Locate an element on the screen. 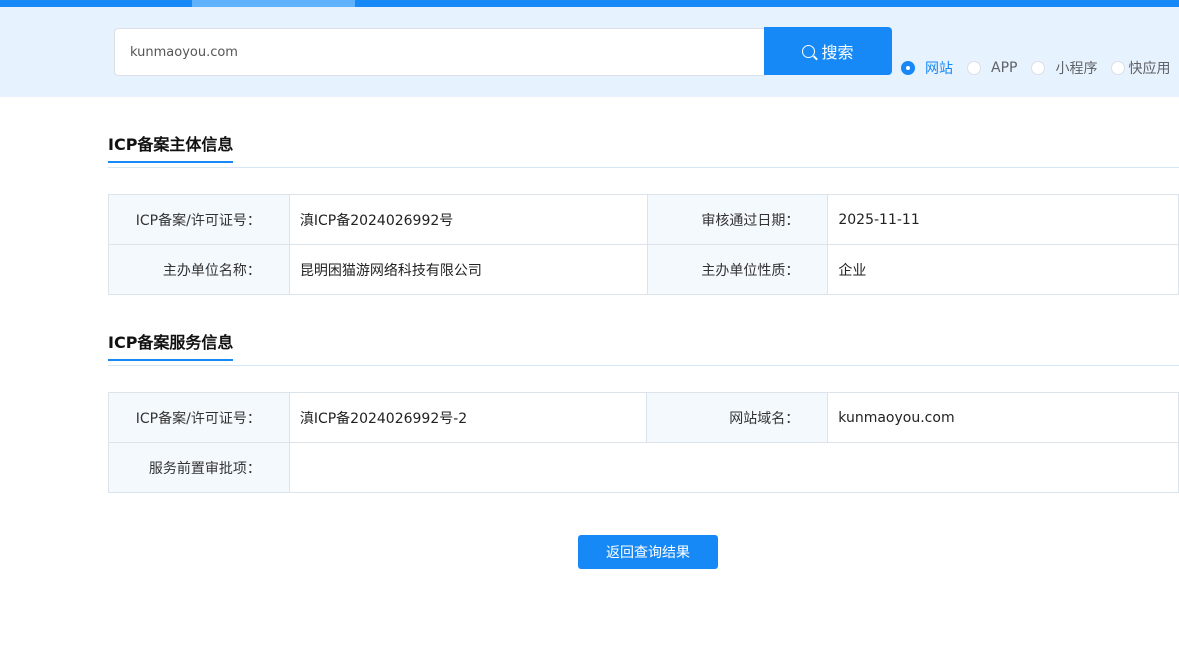 The width and height of the screenshot is (1179, 665). radio-quick-app-label: 快应用 is located at coordinates (1149, 69).